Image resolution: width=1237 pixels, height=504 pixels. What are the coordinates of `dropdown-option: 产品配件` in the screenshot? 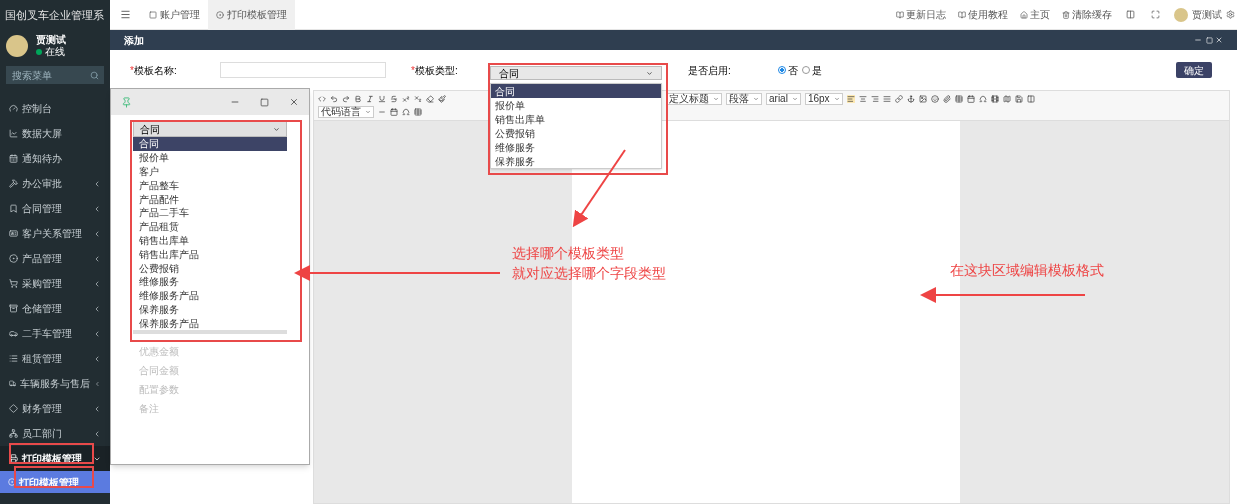 It's located at (210, 199).